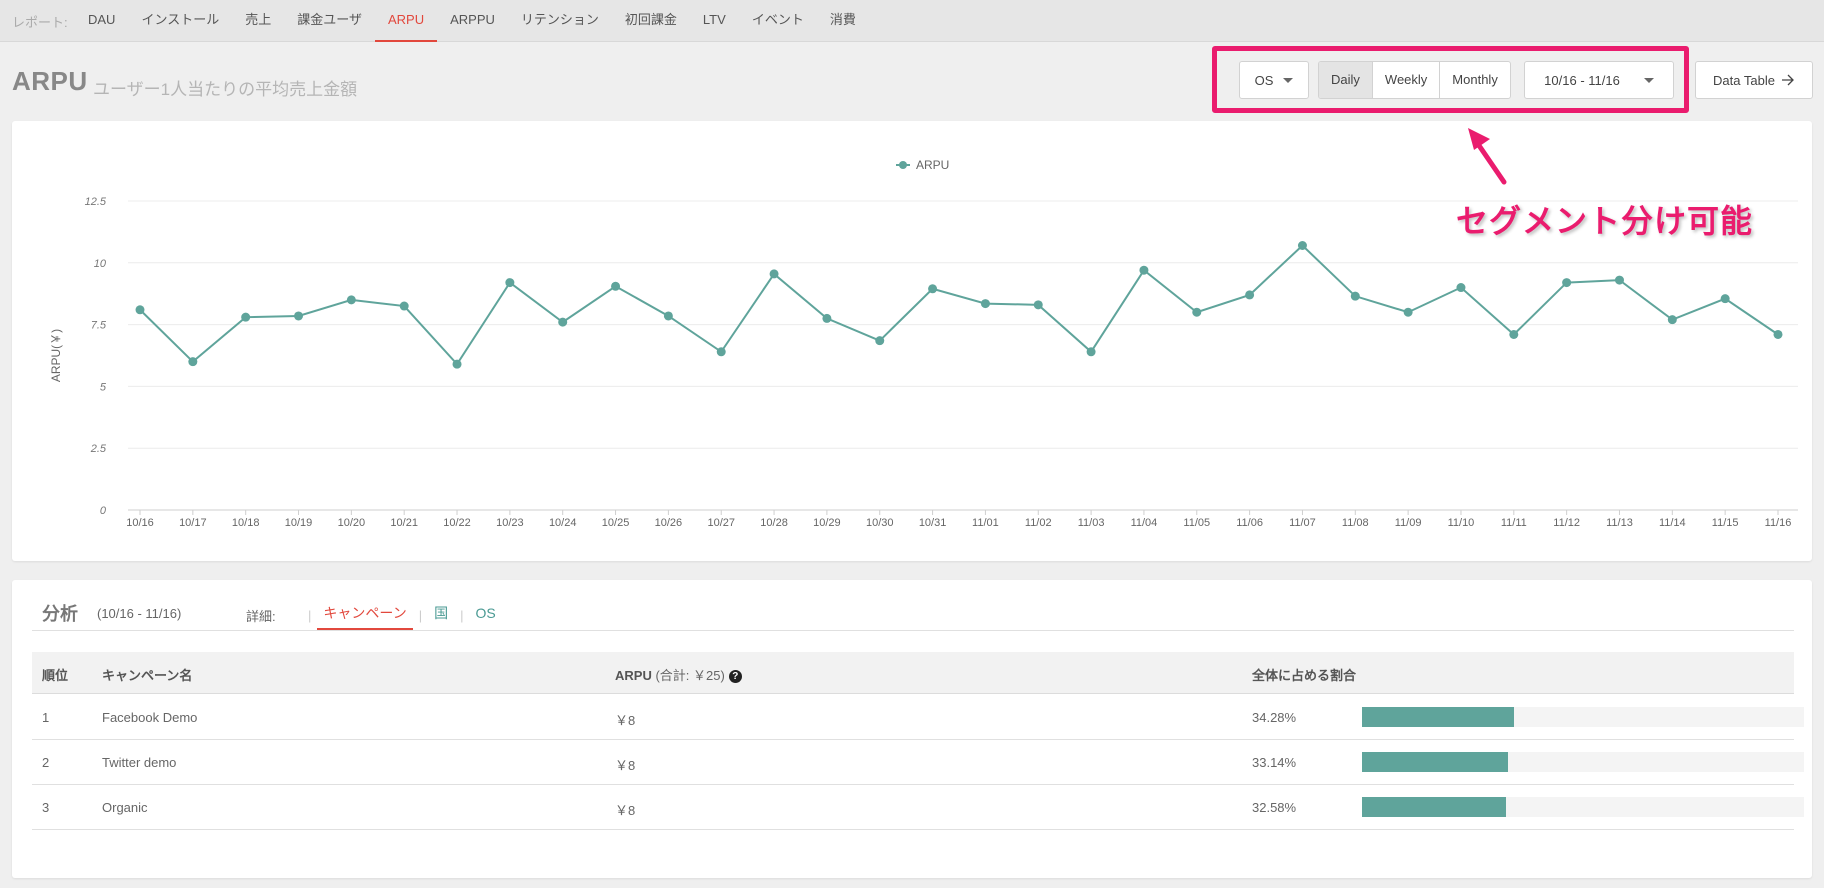 The image size is (1824, 888). I want to click on x-tick-label: 11/01, so click(985, 523).